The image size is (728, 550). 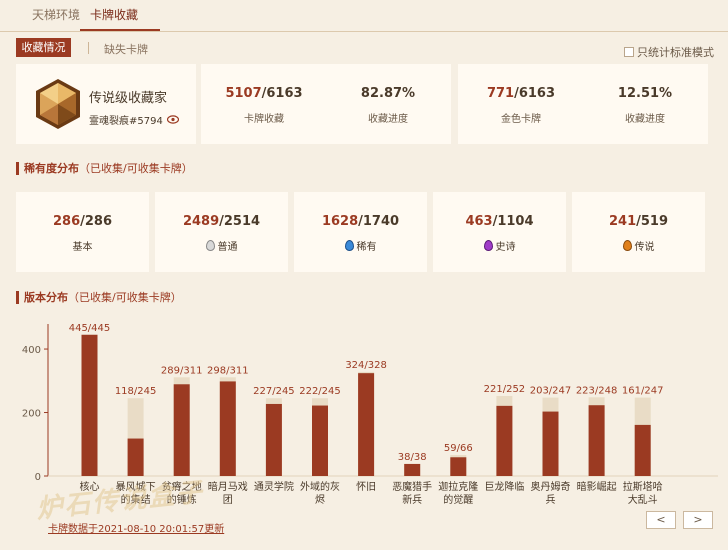 I want to click on category-label: 怀旧, so click(x=366, y=487).